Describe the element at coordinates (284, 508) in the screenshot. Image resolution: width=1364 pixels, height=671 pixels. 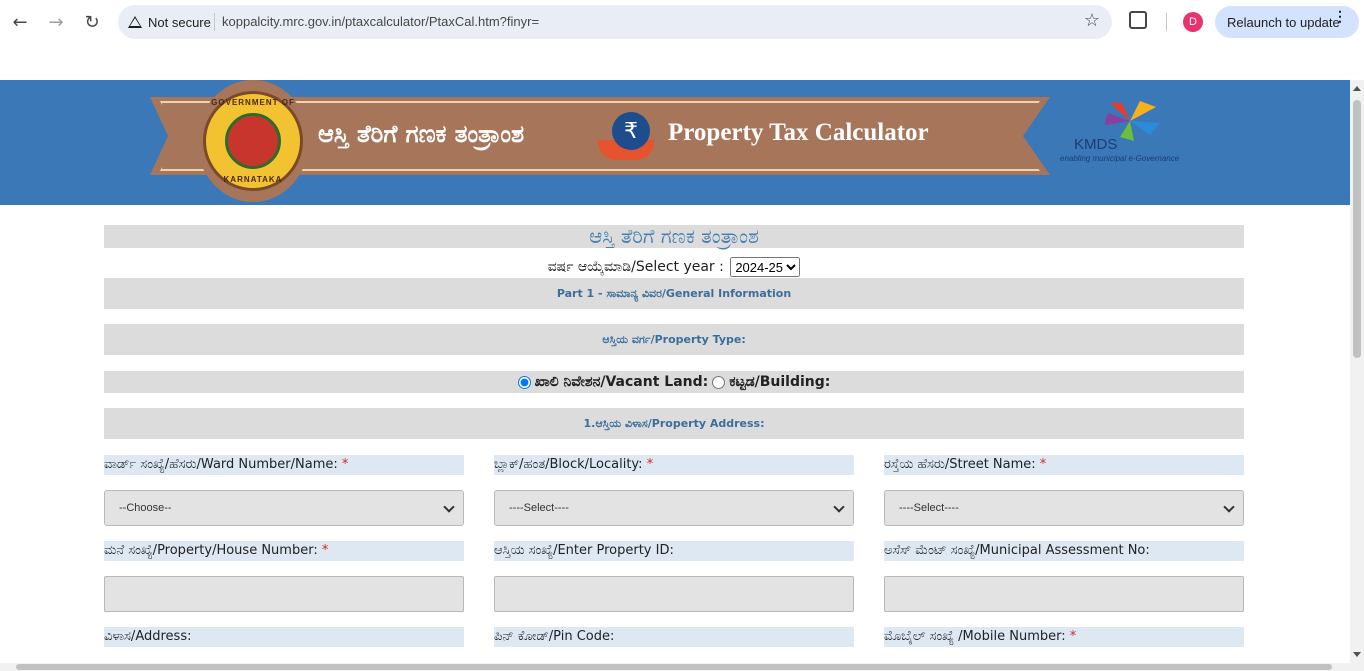
I see `ward-select: --Choose--` at that location.